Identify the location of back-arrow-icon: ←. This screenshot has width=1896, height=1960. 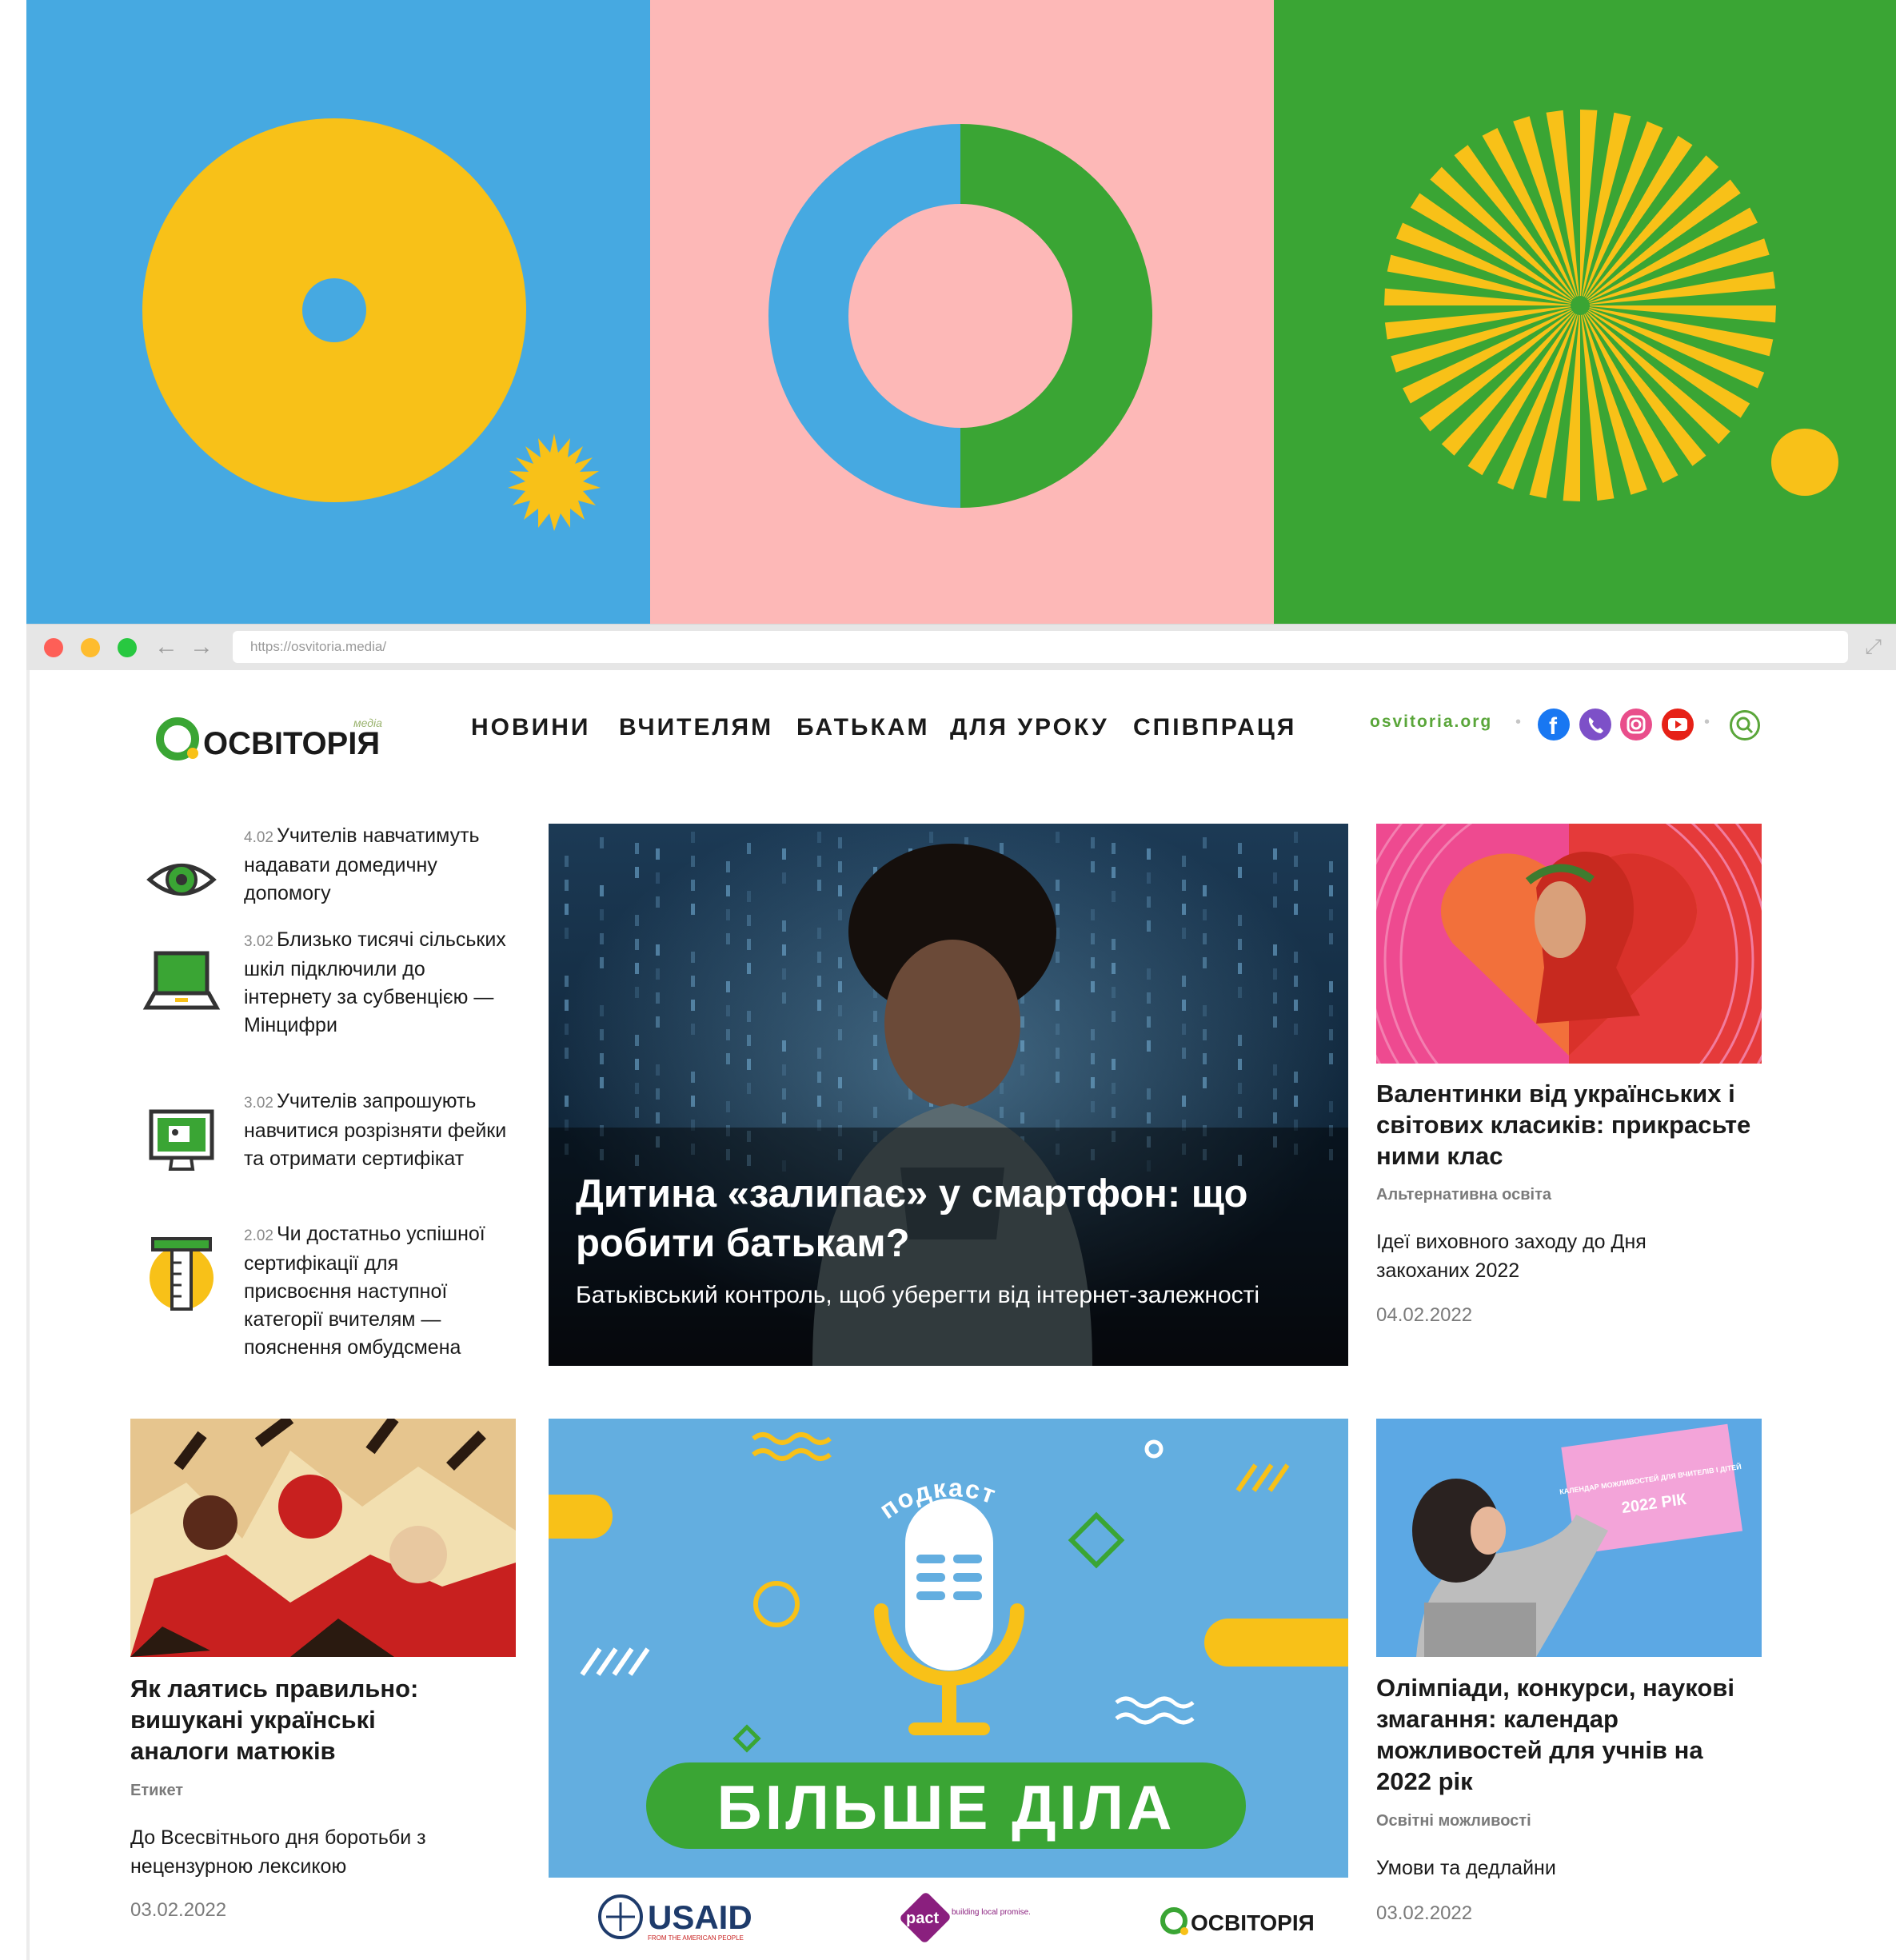
(166, 647).